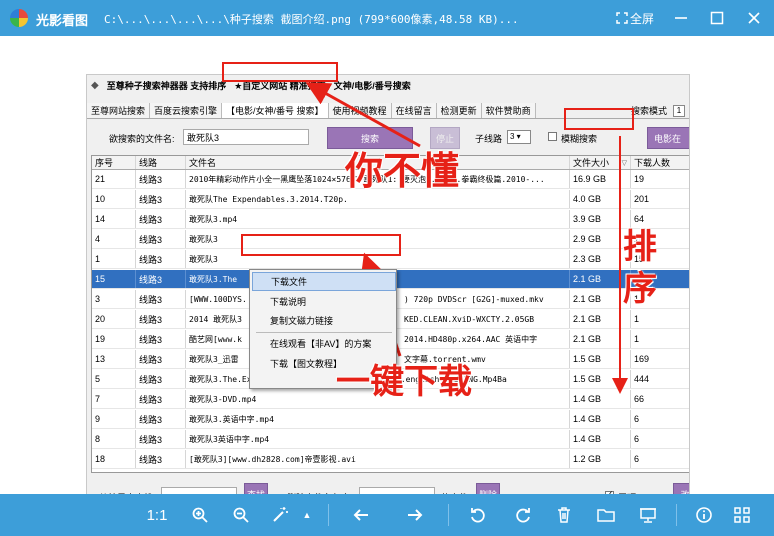  What do you see at coordinates (324, 281) in the screenshot?
I see `menu-item-download: 下载文件` at bounding box center [324, 281].